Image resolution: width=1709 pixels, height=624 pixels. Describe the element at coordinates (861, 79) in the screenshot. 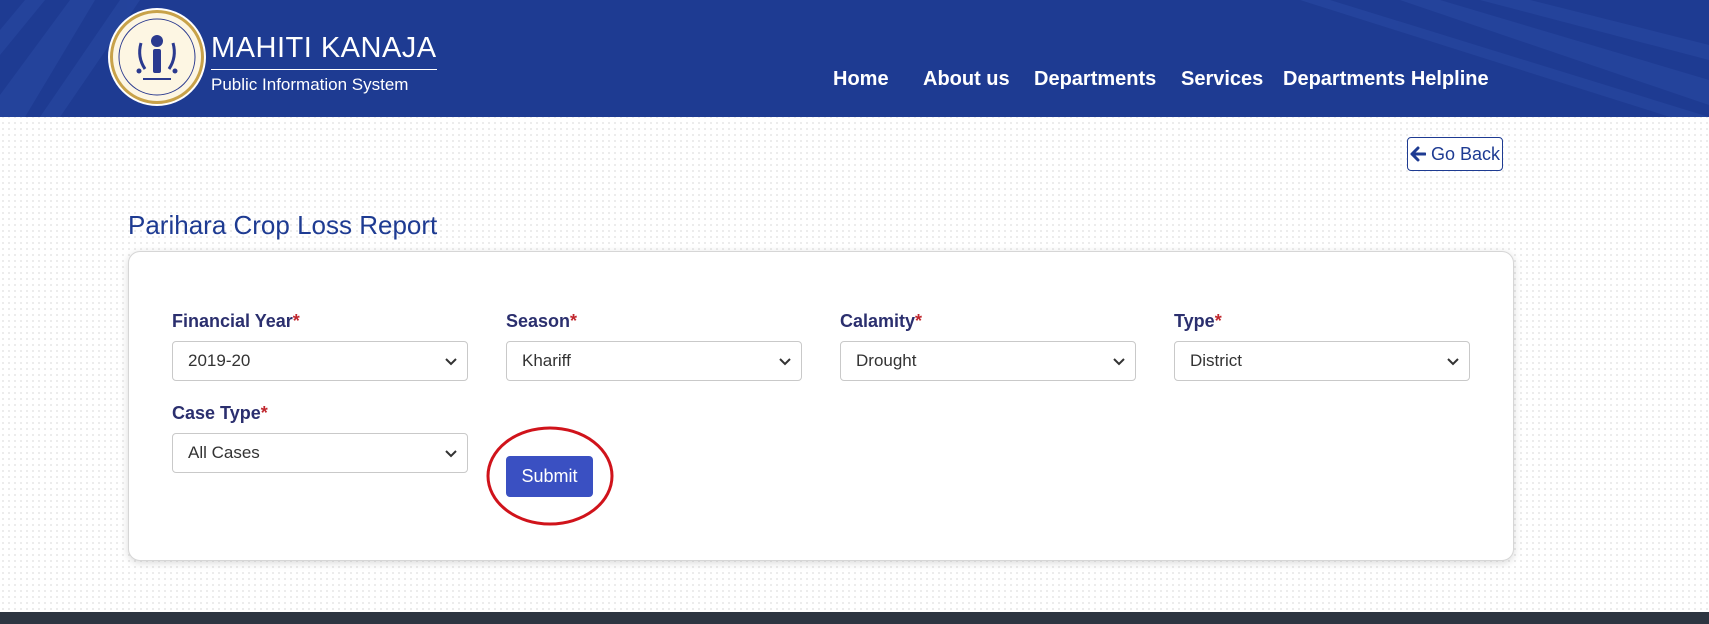

I see `nav-home: Home` at that location.